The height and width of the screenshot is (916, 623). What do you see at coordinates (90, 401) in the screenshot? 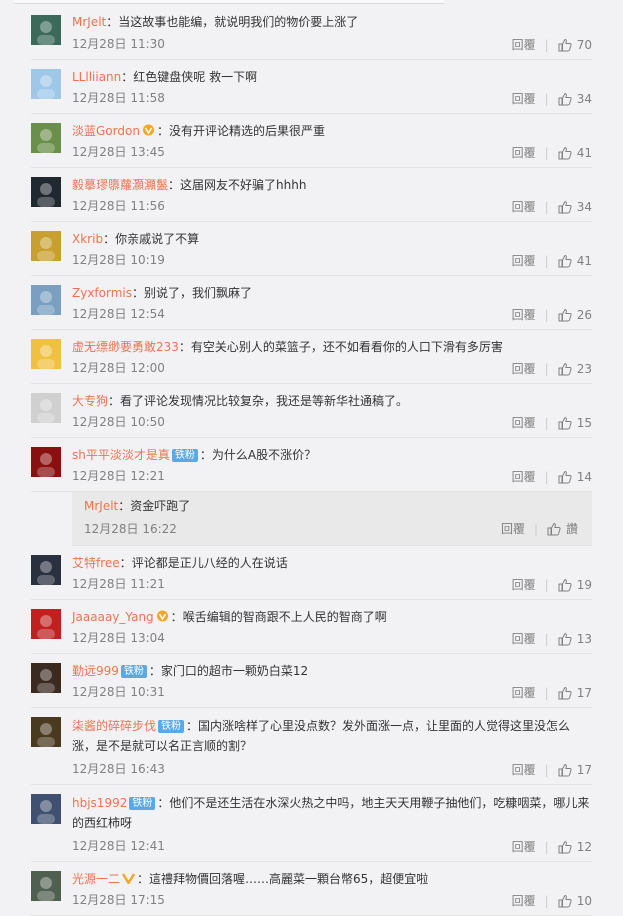
I see `user-name-link: 大专狗` at bounding box center [90, 401].